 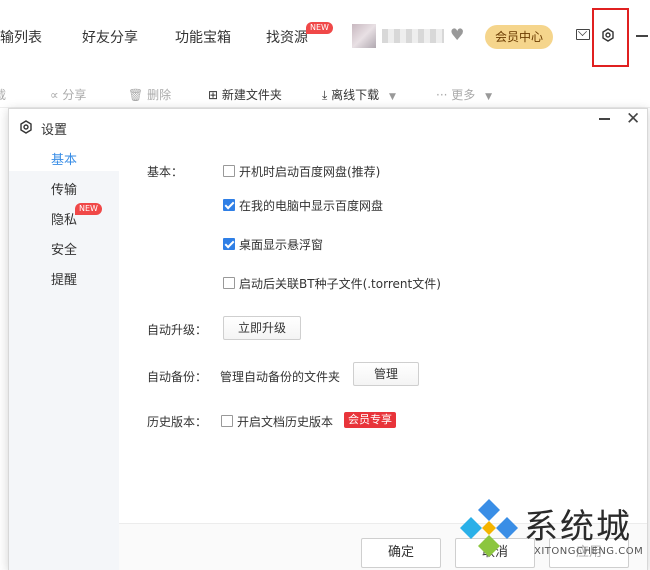 What do you see at coordinates (442, 95) in the screenshot?
I see `more-dots-icon: ···` at bounding box center [442, 95].